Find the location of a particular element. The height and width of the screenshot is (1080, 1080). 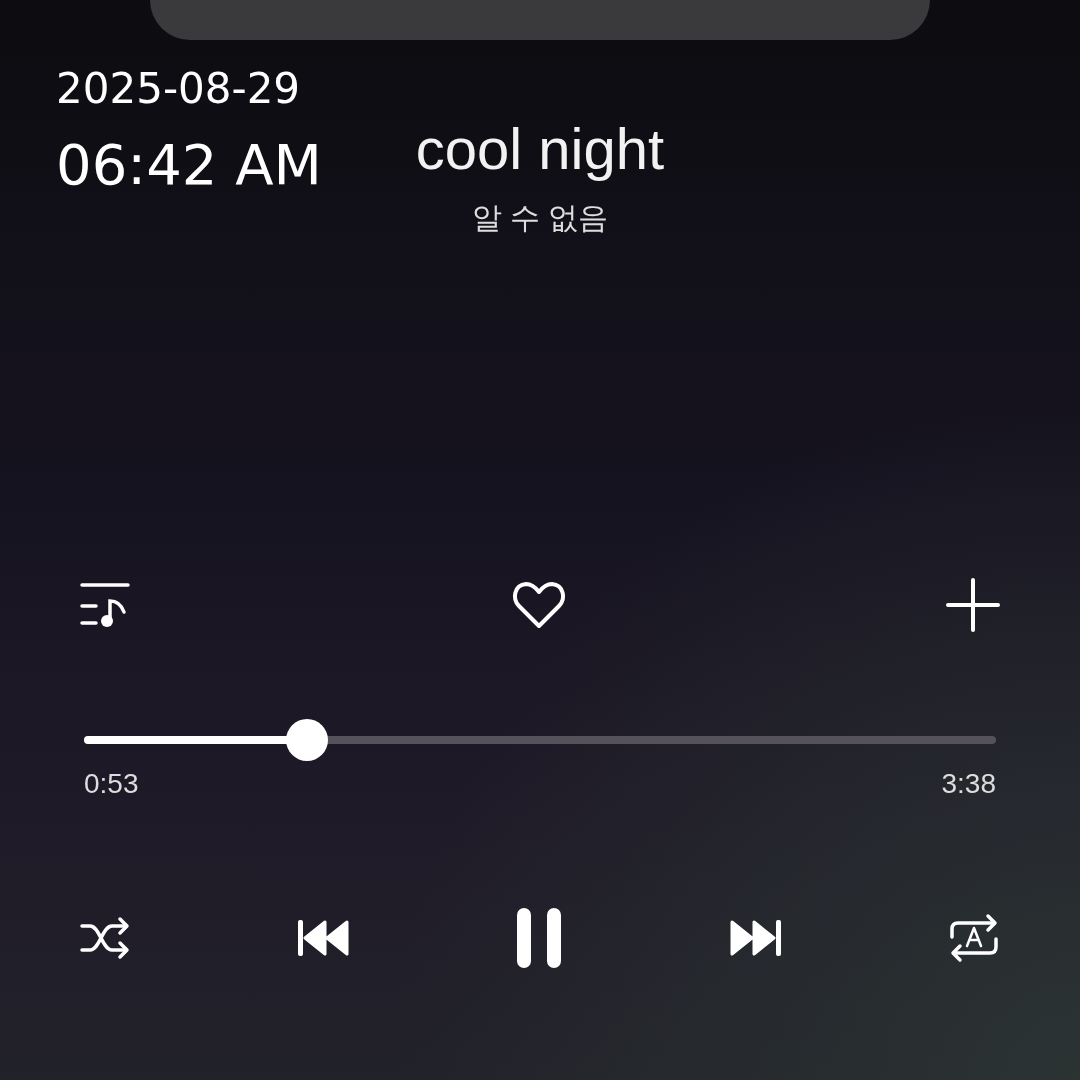

add-icon is located at coordinates (973, 605).